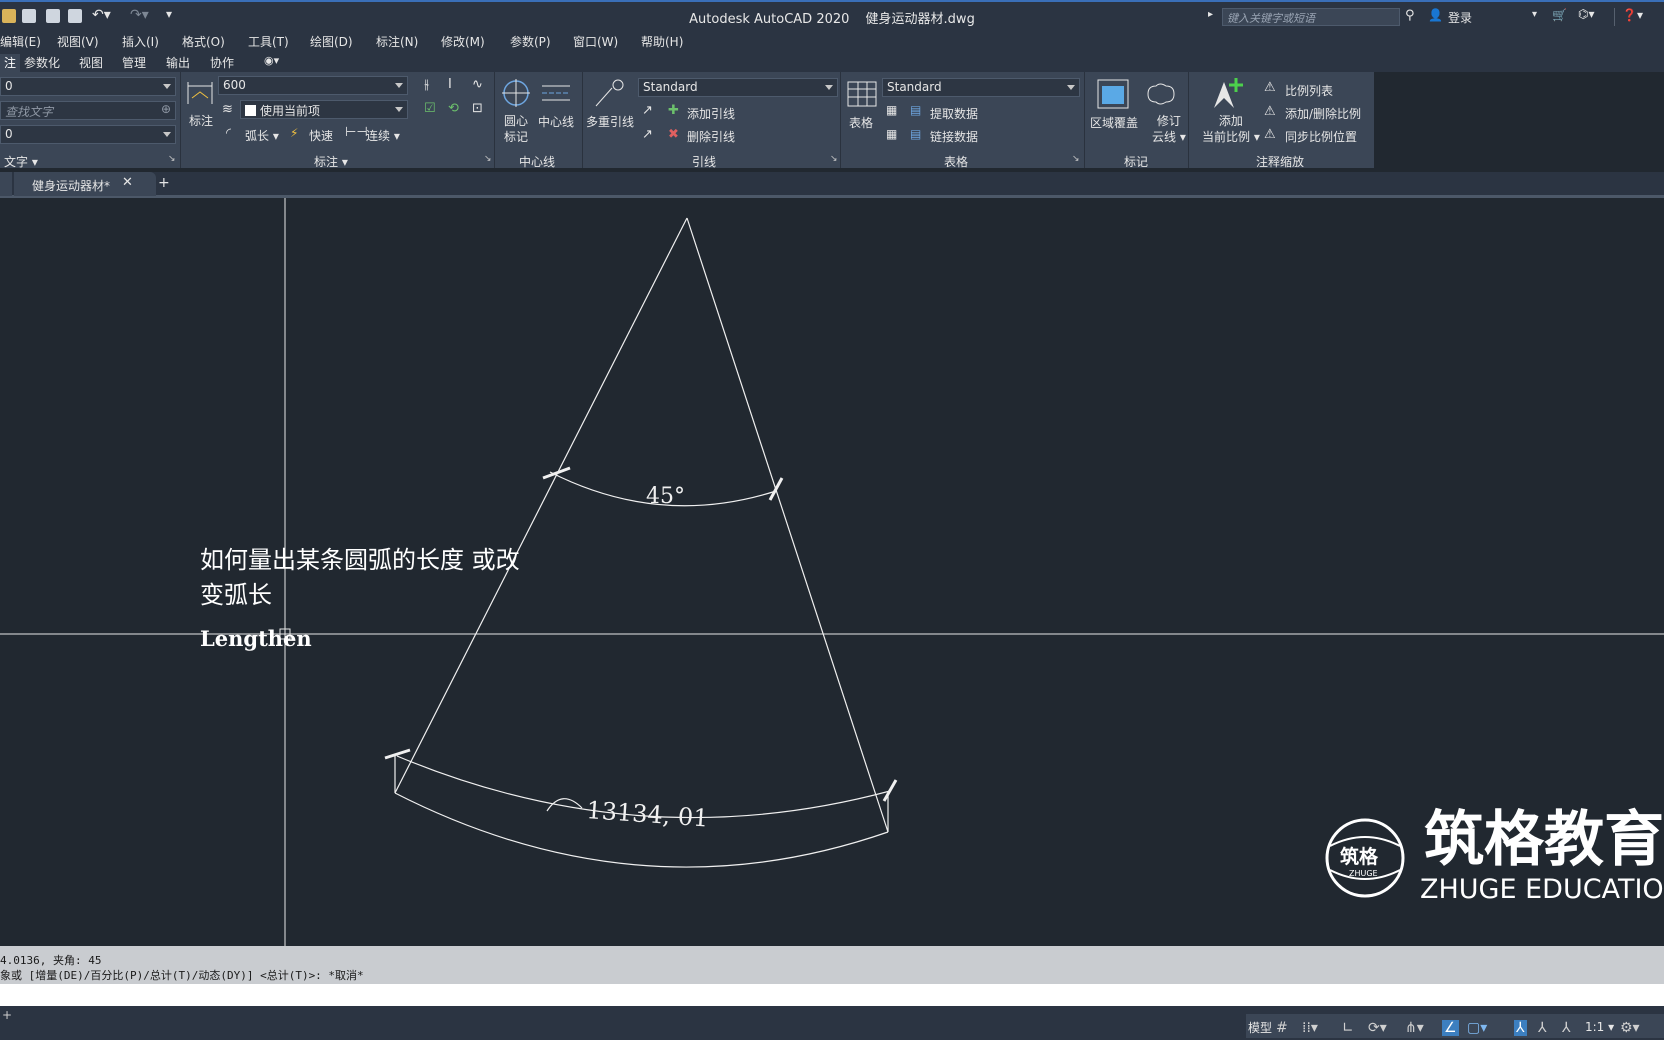 This screenshot has height=1040, width=1664. I want to click on ortho-icon: ∟, so click(1348, 1028).